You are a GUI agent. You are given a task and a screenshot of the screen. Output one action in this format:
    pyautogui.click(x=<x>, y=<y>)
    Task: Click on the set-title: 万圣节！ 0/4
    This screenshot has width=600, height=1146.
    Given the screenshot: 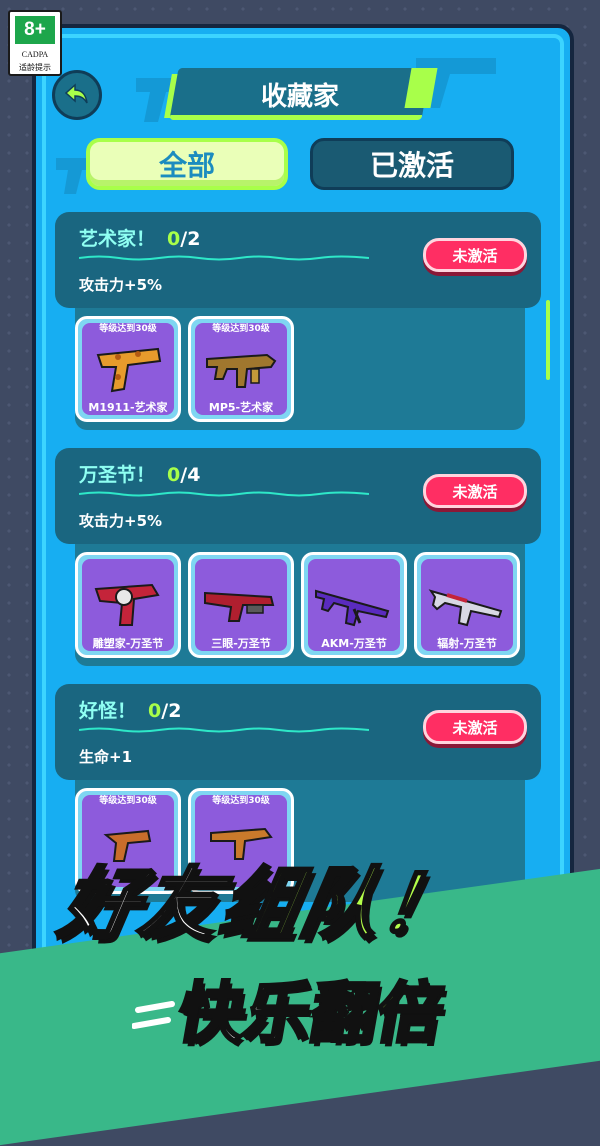 What is the action you would take?
    pyautogui.click(x=140, y=475)
    